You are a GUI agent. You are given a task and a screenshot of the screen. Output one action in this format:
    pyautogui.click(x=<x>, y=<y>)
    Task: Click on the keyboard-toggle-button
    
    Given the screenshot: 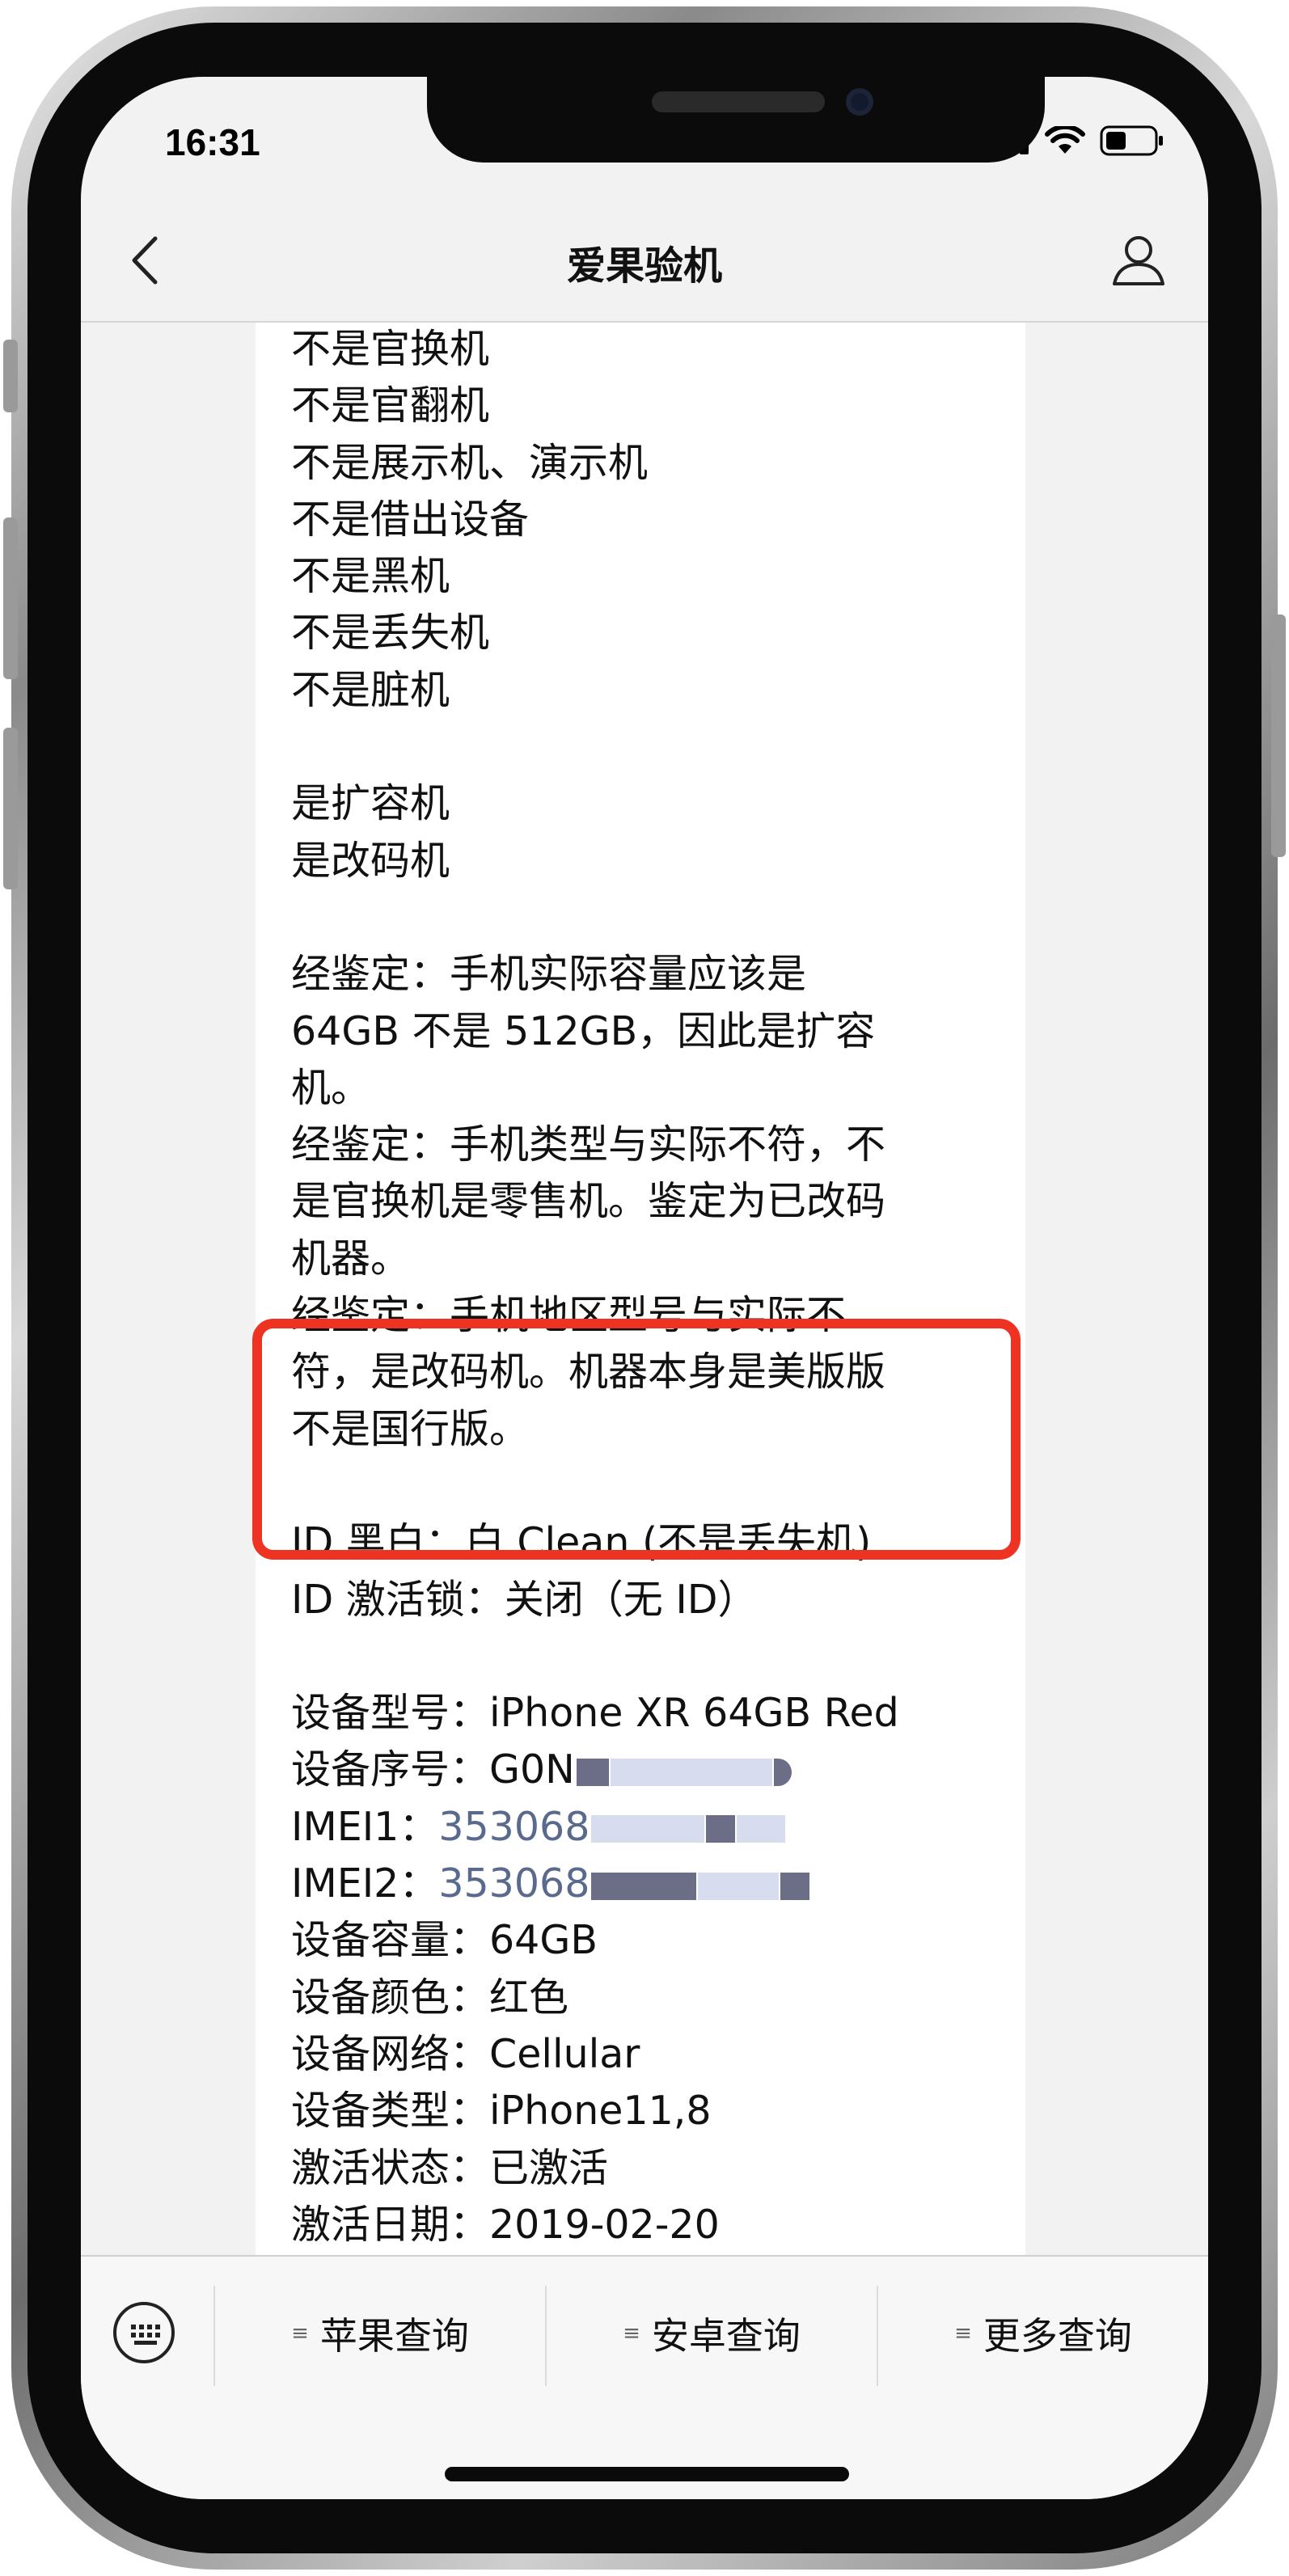 What is the action you would take?
    pyautogui.click(x=144, y=2332)
    